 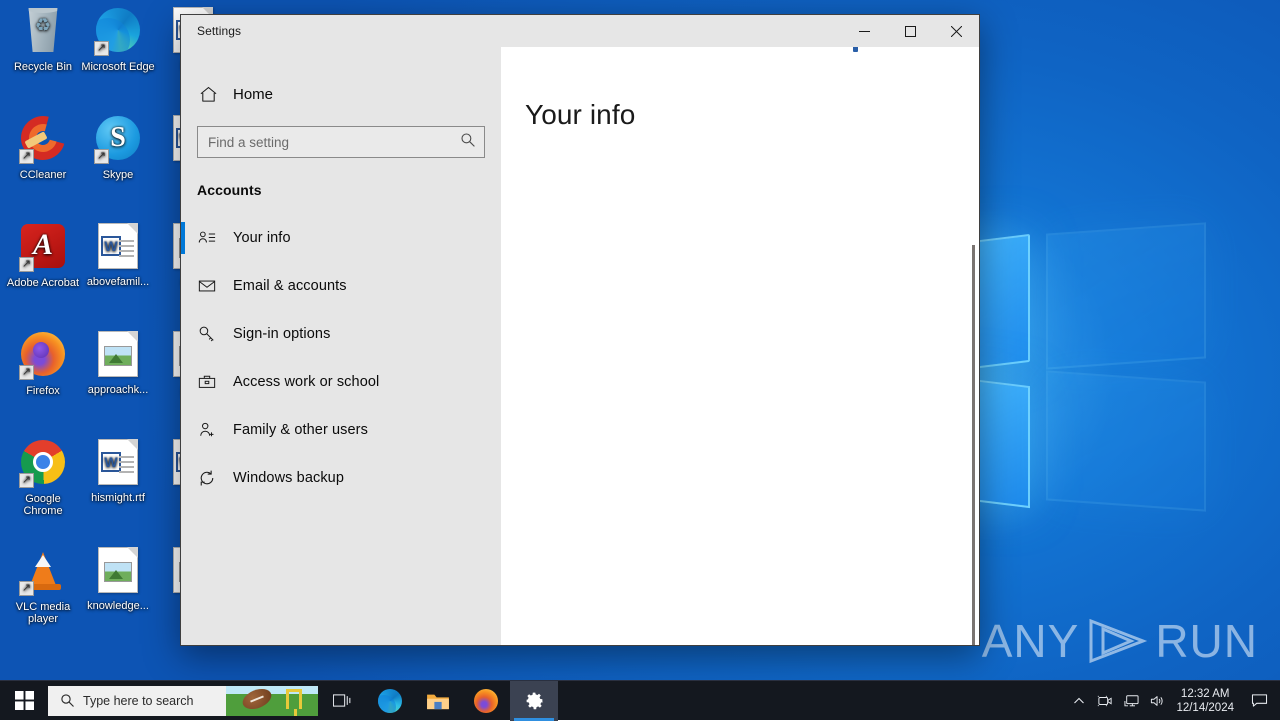 I want to click on sidebar-item-windows-backup: Windows backup, so click(x=341, y=478).